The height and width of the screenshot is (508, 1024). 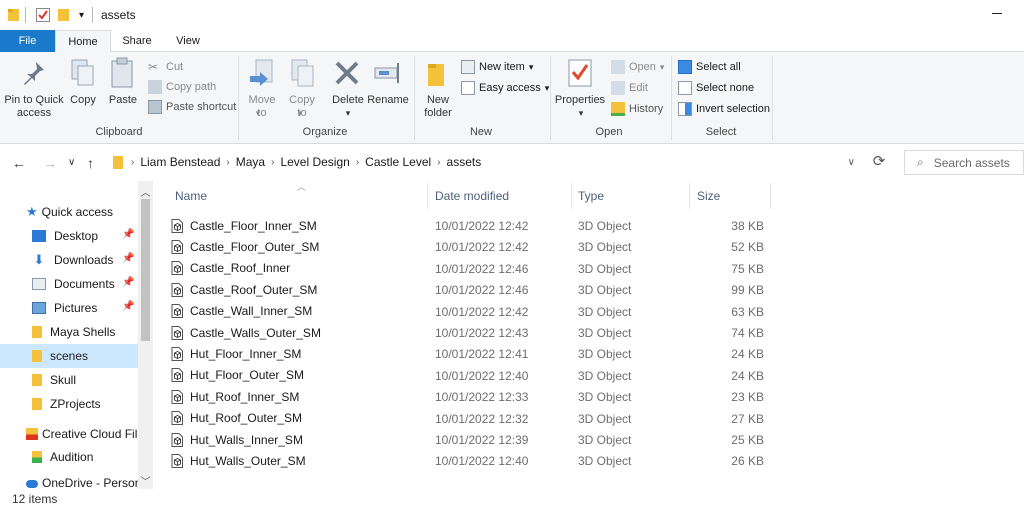 What do you see at coordinates (69, 332) in the screenshot?
I see `nav-item-maya-shells: Maya Shells` at bounding box center [69, 332].